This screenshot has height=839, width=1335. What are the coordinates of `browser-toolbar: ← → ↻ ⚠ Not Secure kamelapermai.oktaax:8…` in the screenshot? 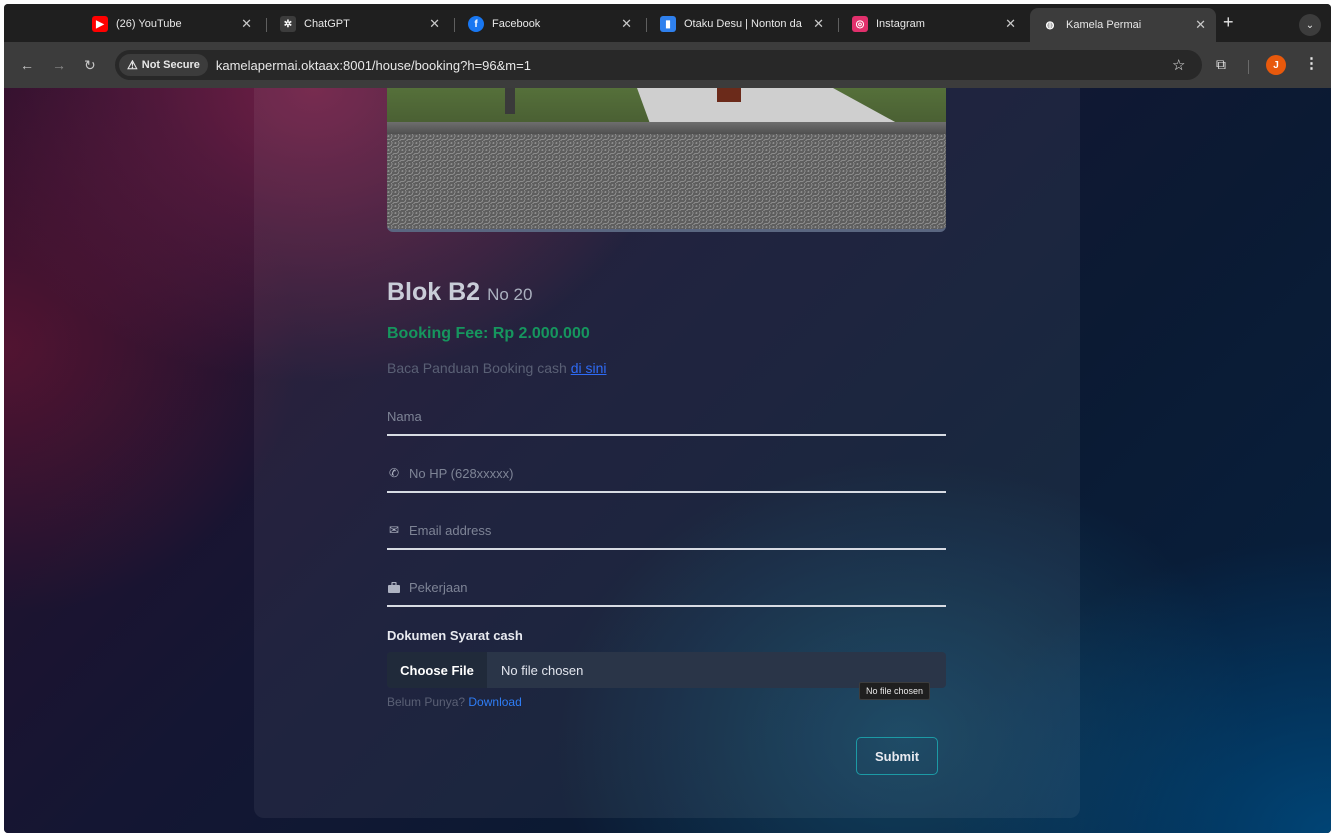 It's located at (667, 65).